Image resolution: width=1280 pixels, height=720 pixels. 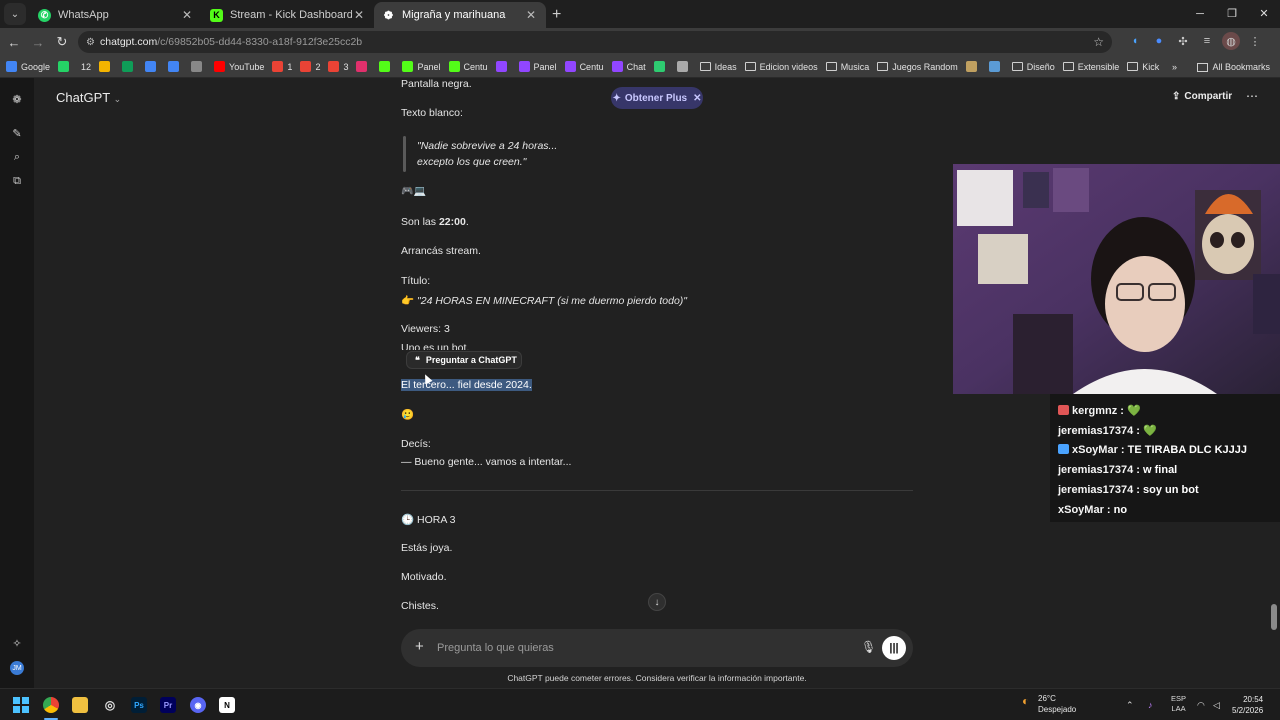 What do you see at coordinates (718, 67) in the screenshot?
I see `bookmark-item: Ideas` at bounding box center [718, 67].